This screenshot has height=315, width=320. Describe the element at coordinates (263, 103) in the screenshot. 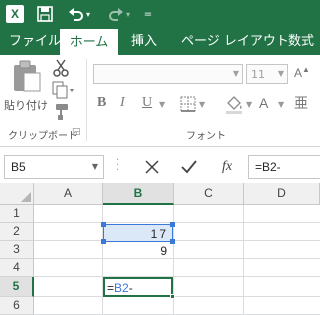

I see `font-color-button: A` at that location.